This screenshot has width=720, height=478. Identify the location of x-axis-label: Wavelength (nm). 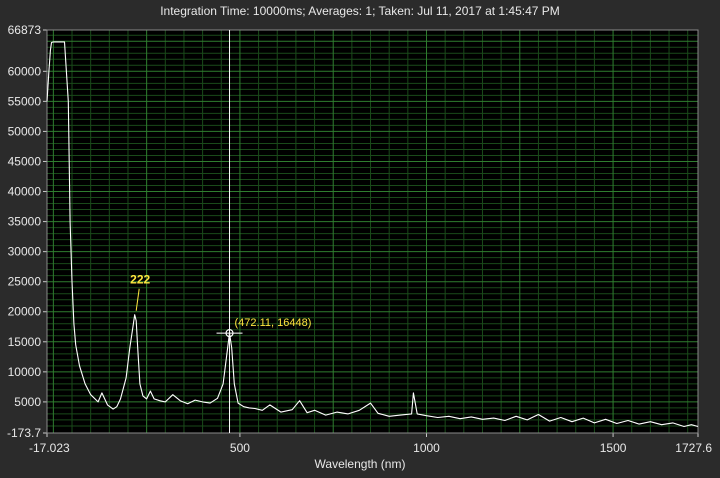
(360, 464).